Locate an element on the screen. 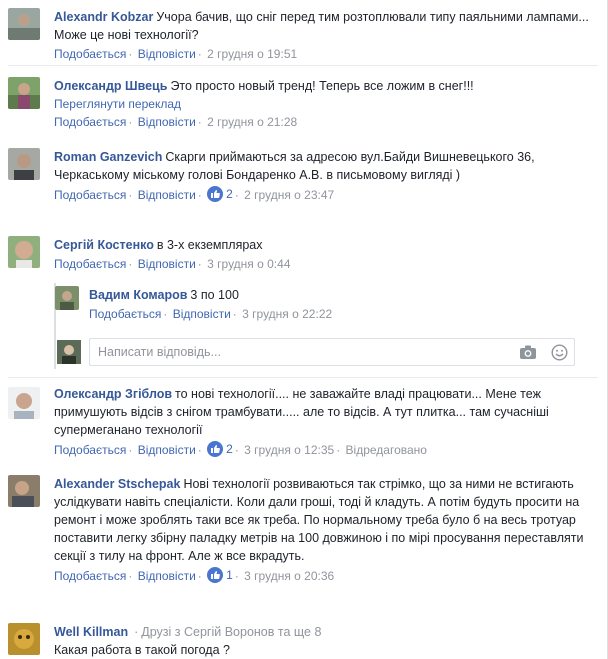 Image resolution: width=608 pixels, height=659 pixels. see-translation-link: Переглянути переклад is located at coordinates (326, 104).